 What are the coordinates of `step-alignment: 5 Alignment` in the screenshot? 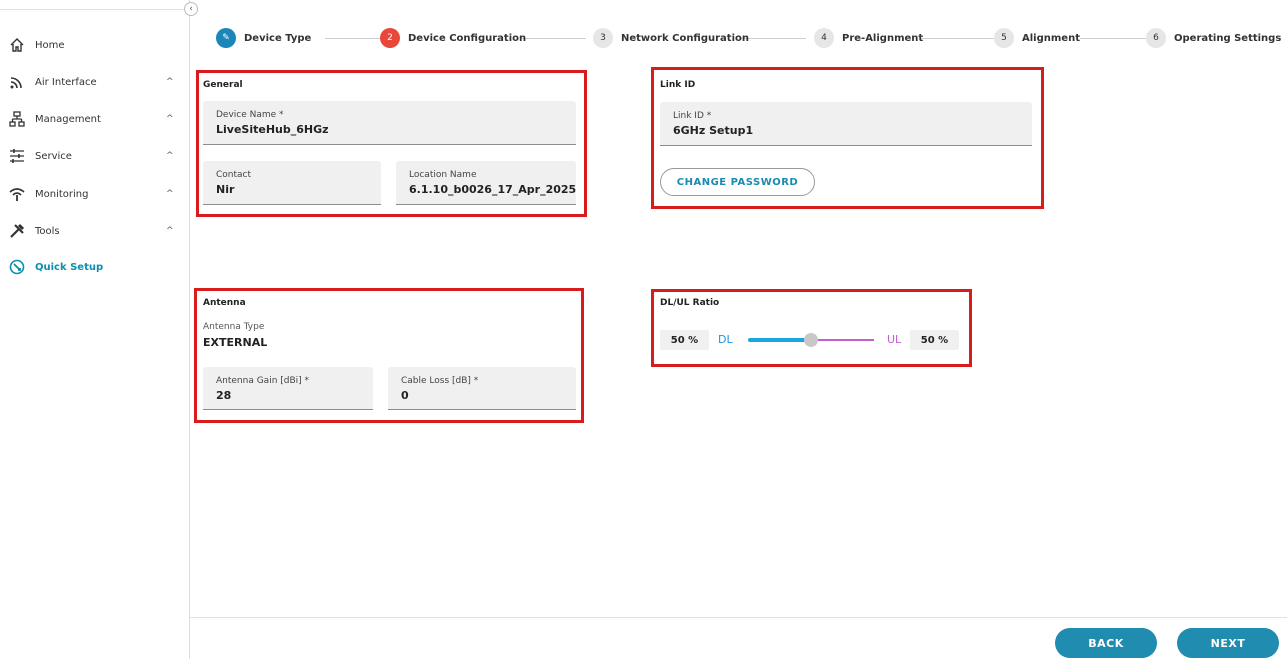 It's located at (1037, 38).